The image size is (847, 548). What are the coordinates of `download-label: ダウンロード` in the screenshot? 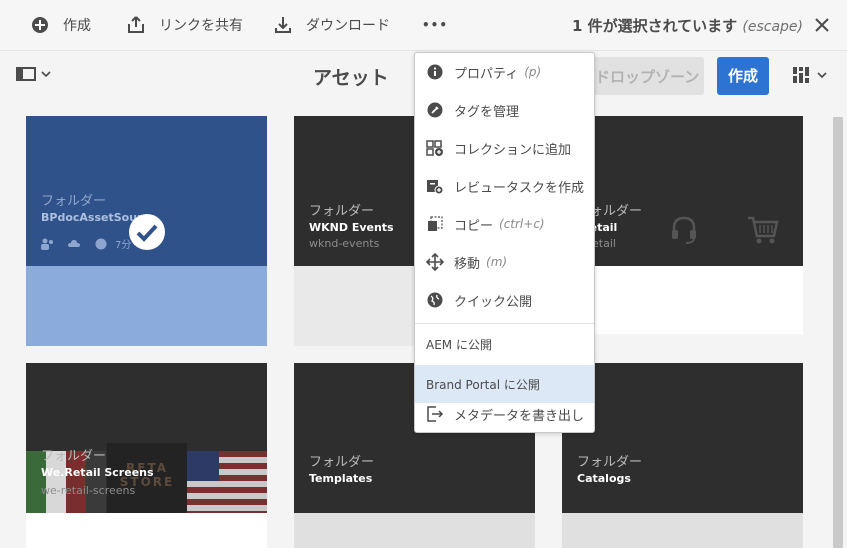 It's located at (348, 26).